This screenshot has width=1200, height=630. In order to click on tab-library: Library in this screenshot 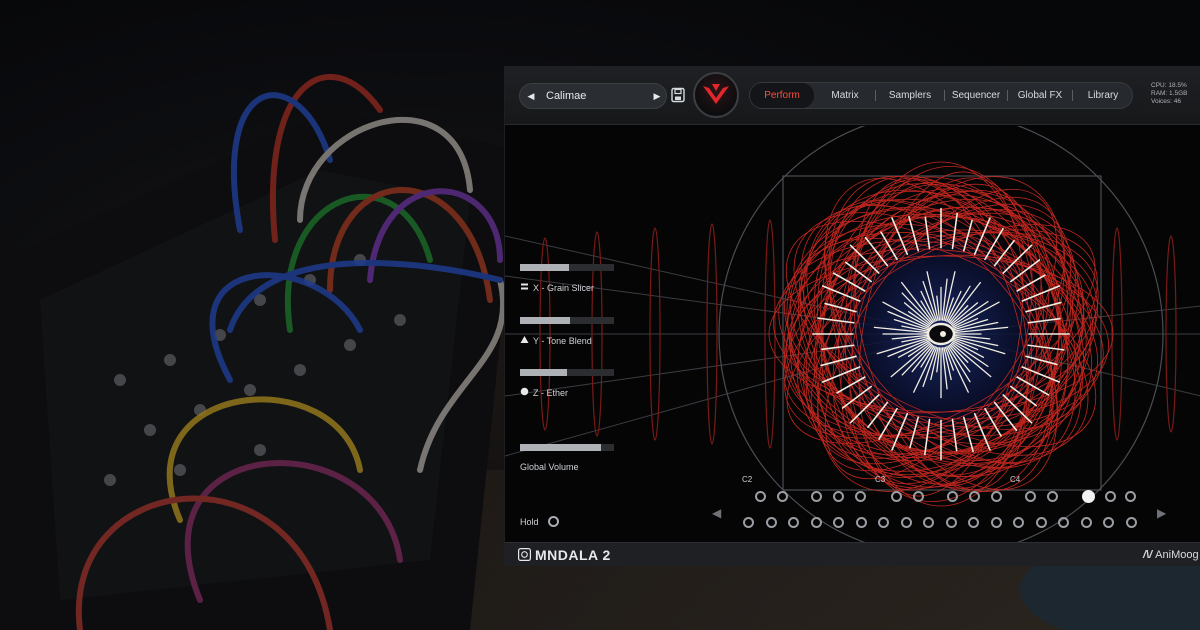, I will do `click(1103, 95)`.